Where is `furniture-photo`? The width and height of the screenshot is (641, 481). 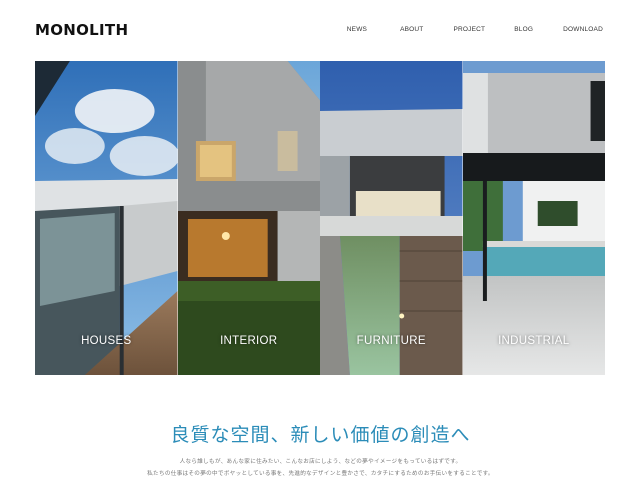 furniture-photo is located at coordinates (391, 218).